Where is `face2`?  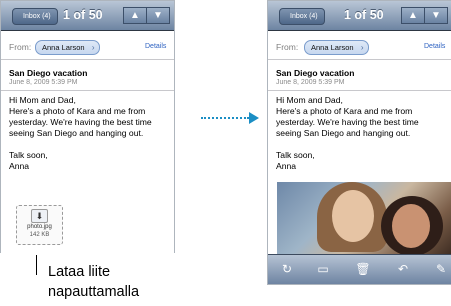 face2 is located at coordinates (411, 226).